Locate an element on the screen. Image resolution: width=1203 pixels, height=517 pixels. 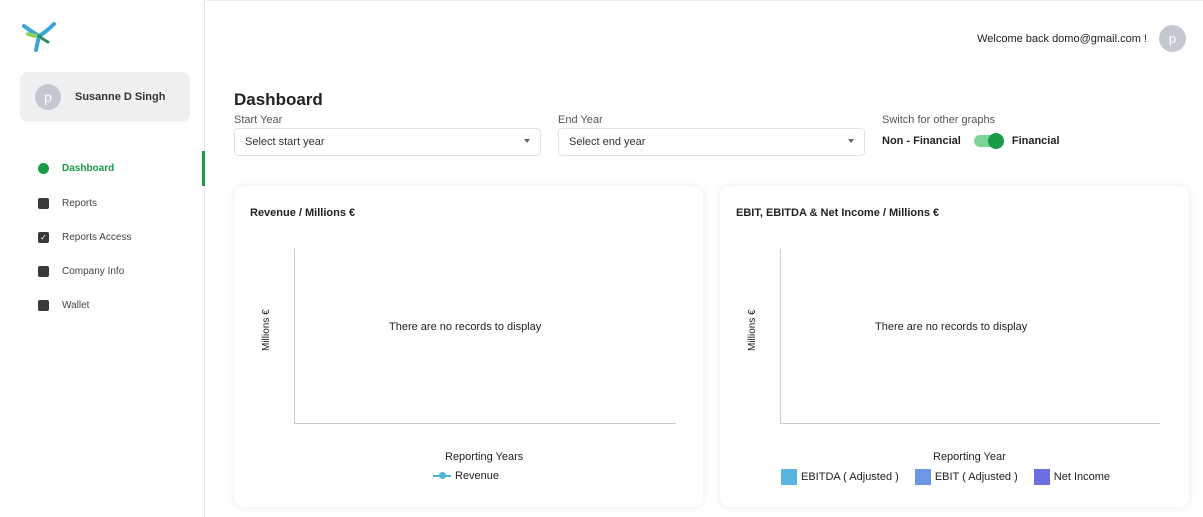
start-year-select: Select start year is located at coordinates (387, 142).